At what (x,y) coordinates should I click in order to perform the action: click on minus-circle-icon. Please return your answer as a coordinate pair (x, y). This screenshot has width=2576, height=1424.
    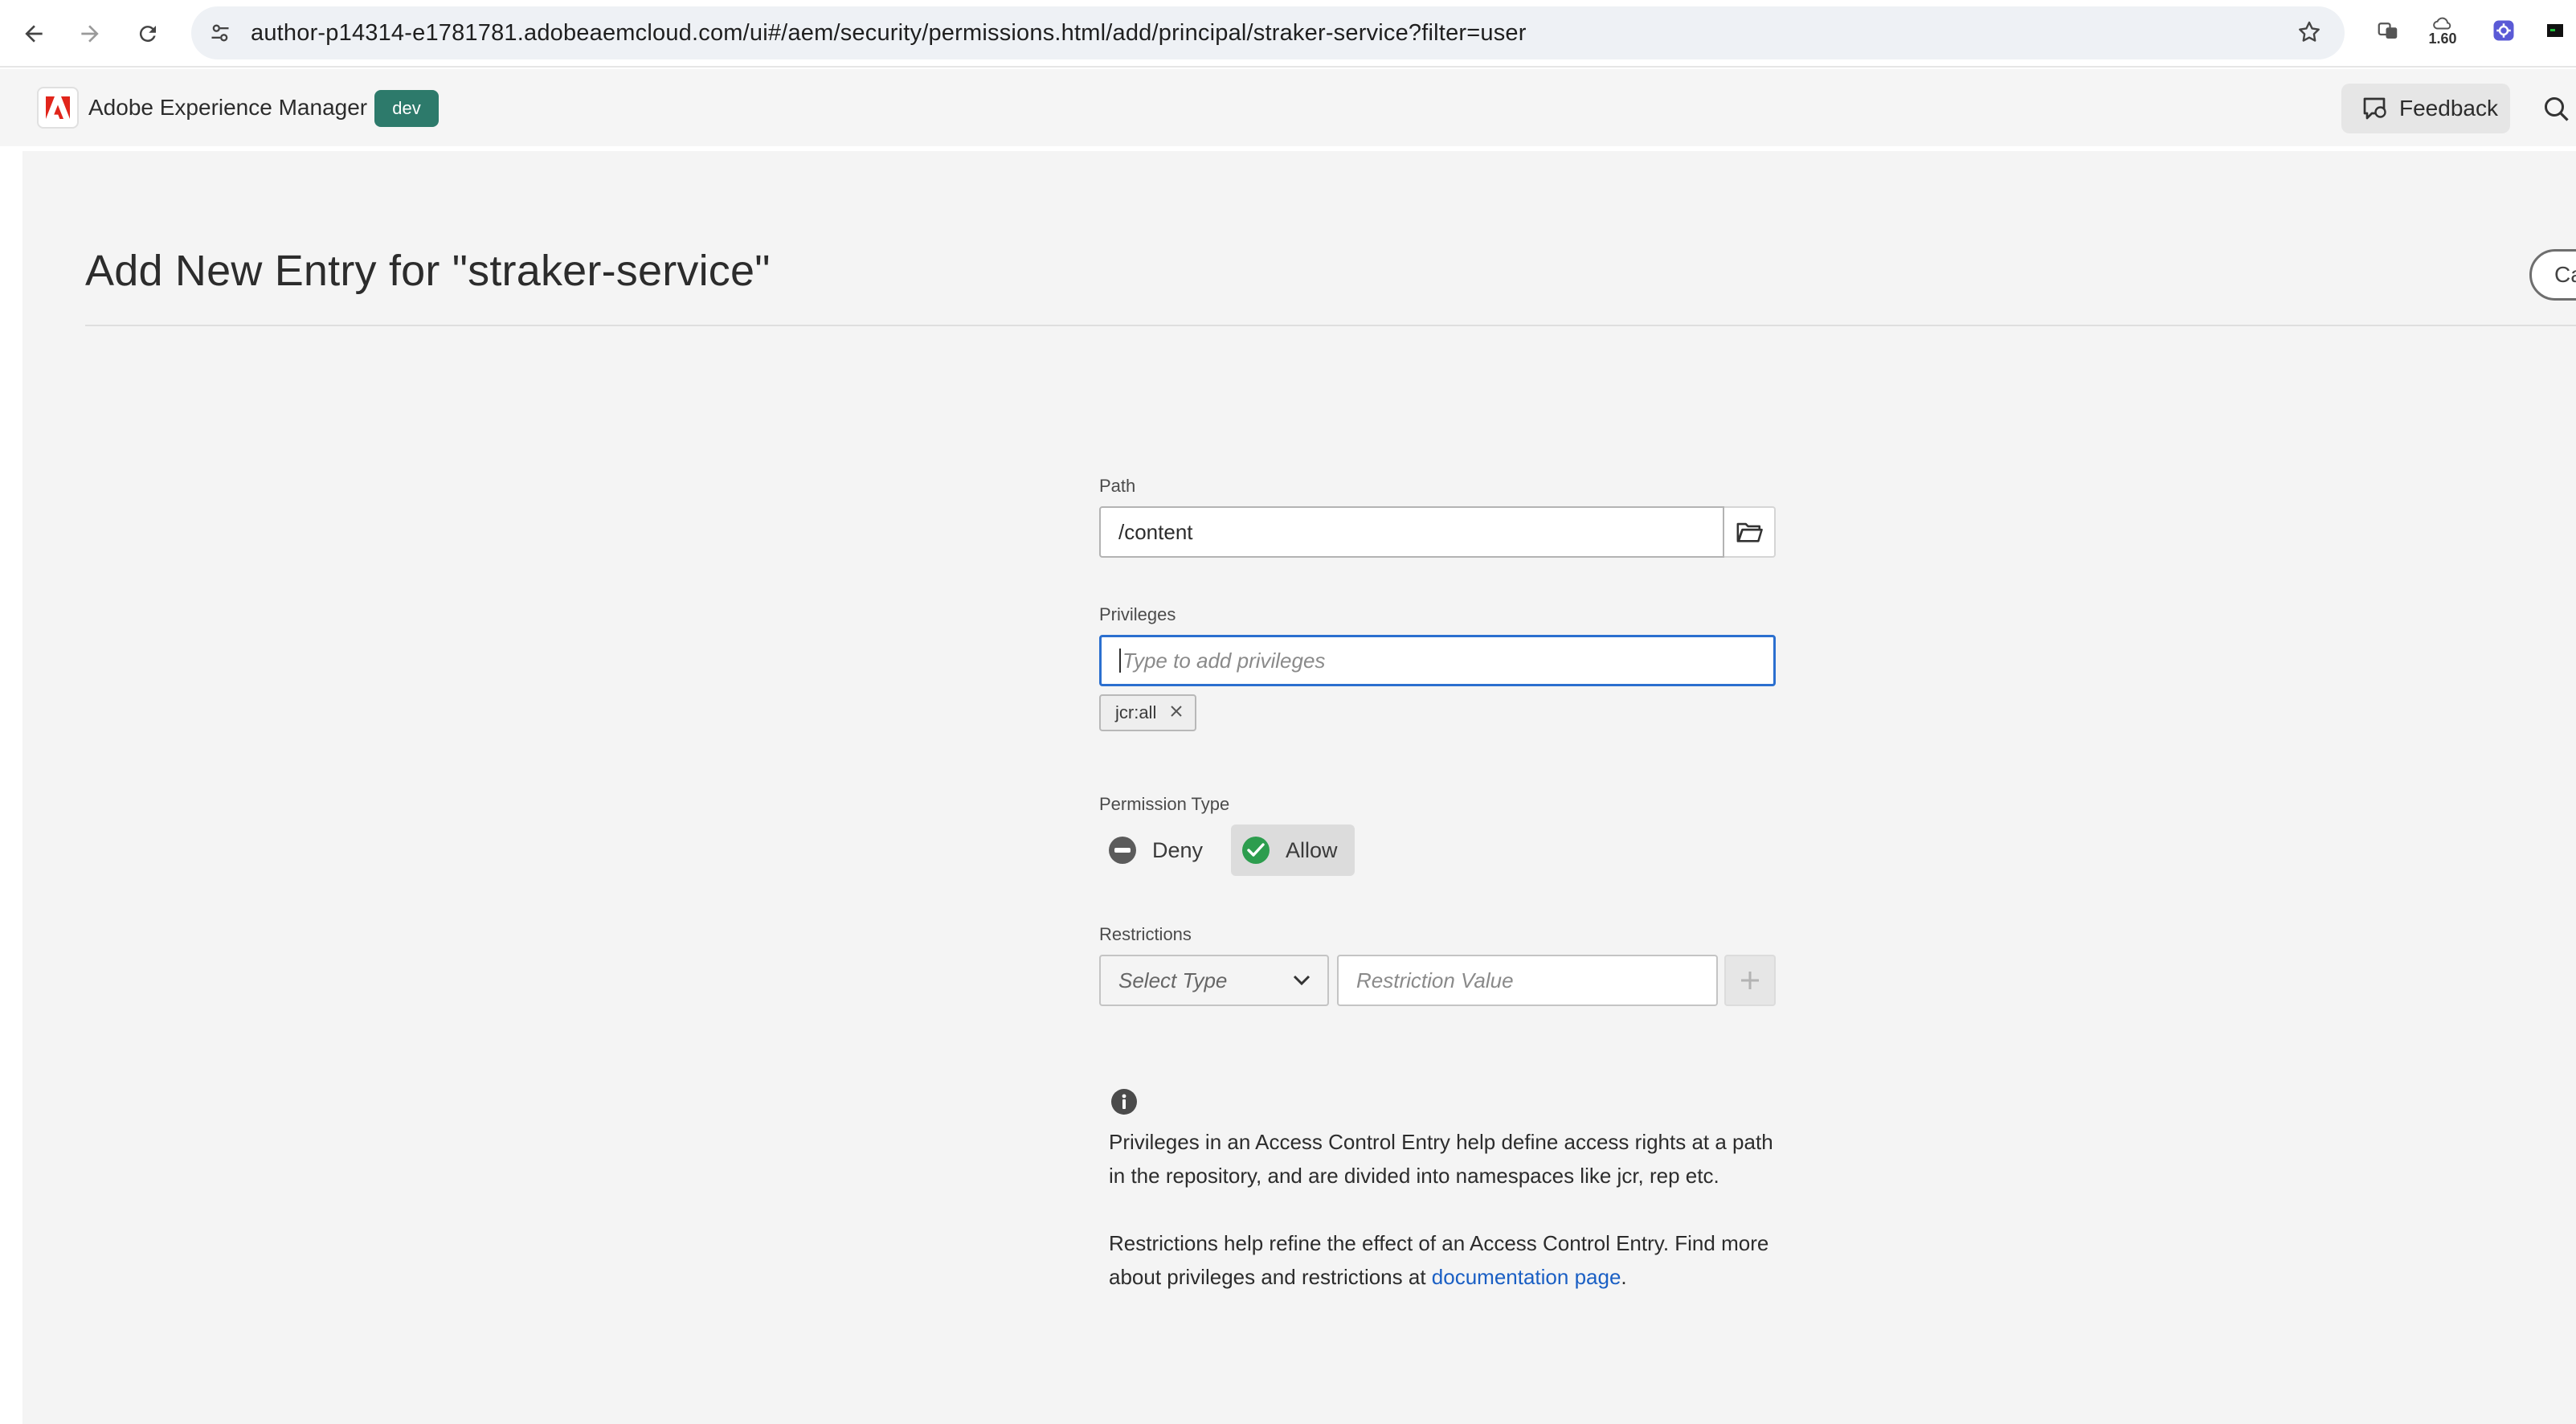
    Looking at the image, I should click on (1122, 851).